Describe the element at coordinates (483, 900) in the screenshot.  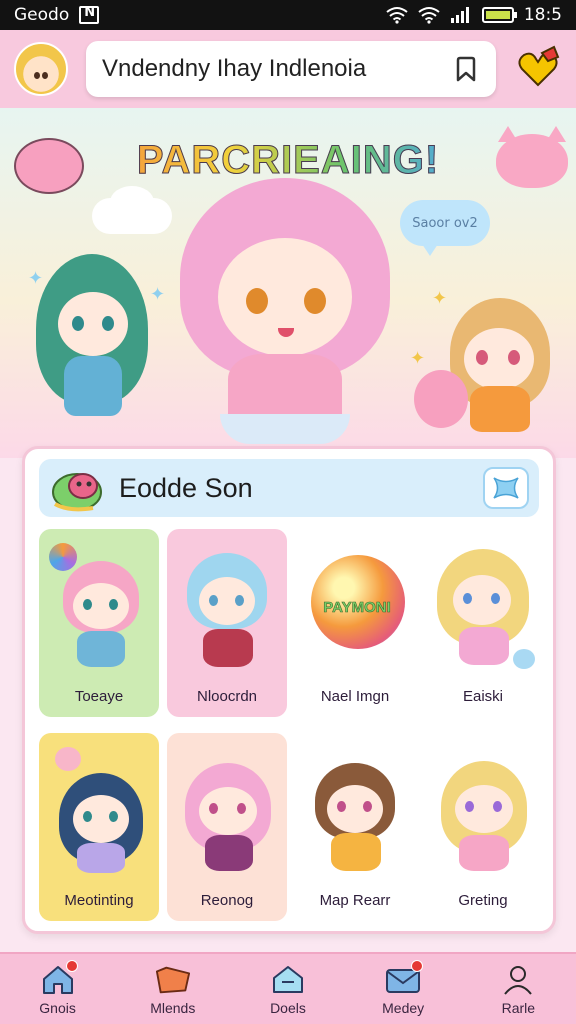
I see `card-label: Greting` at that location.